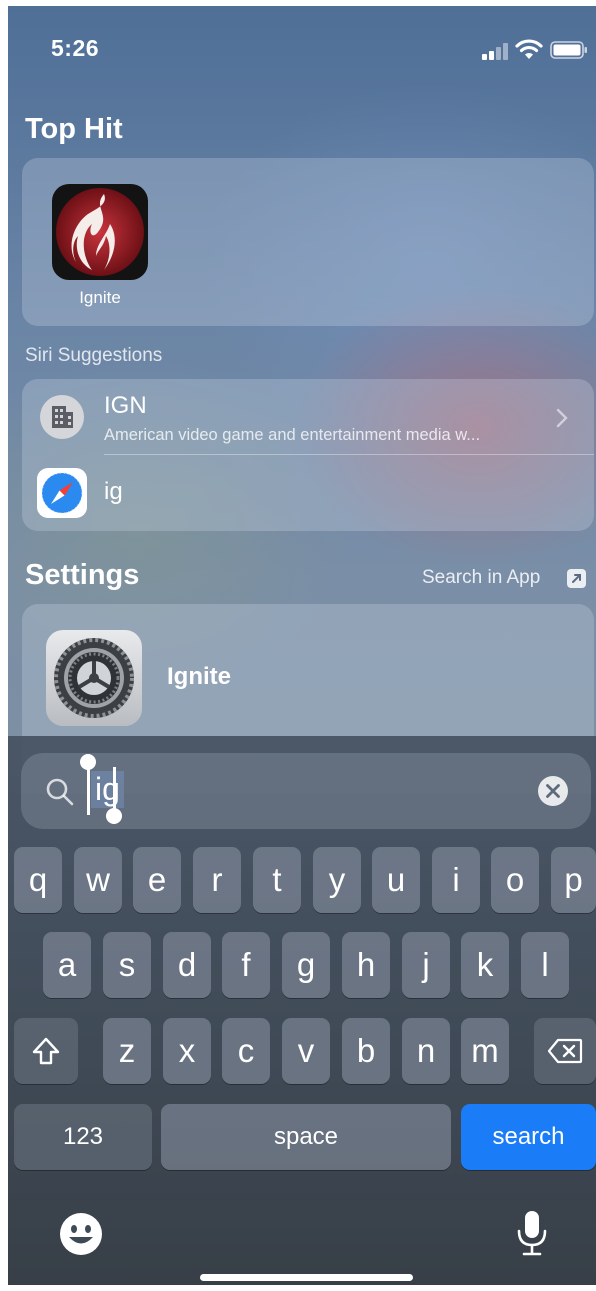  Describe the element at coordinates (60, 792) in the screenshot. I see `search-icon` at that location.